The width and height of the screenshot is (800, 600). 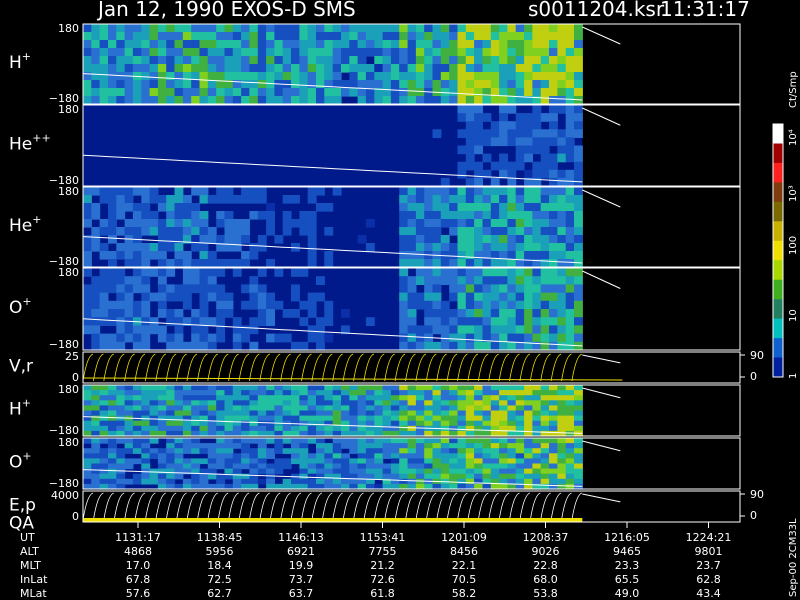 What do you see at coordinates (383, 537) in the screenshot?
I see `table-cell: 1153:41` at bounding box center [383, 537].